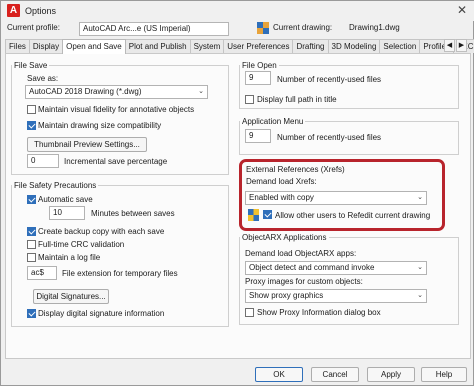 The width and height of the screenshot is (474, 386). What do you see at coordinates (31, 109) in the screenshot?
I see `maintain-visual-fidelity-checkbox` at bounding box center [31, 109].